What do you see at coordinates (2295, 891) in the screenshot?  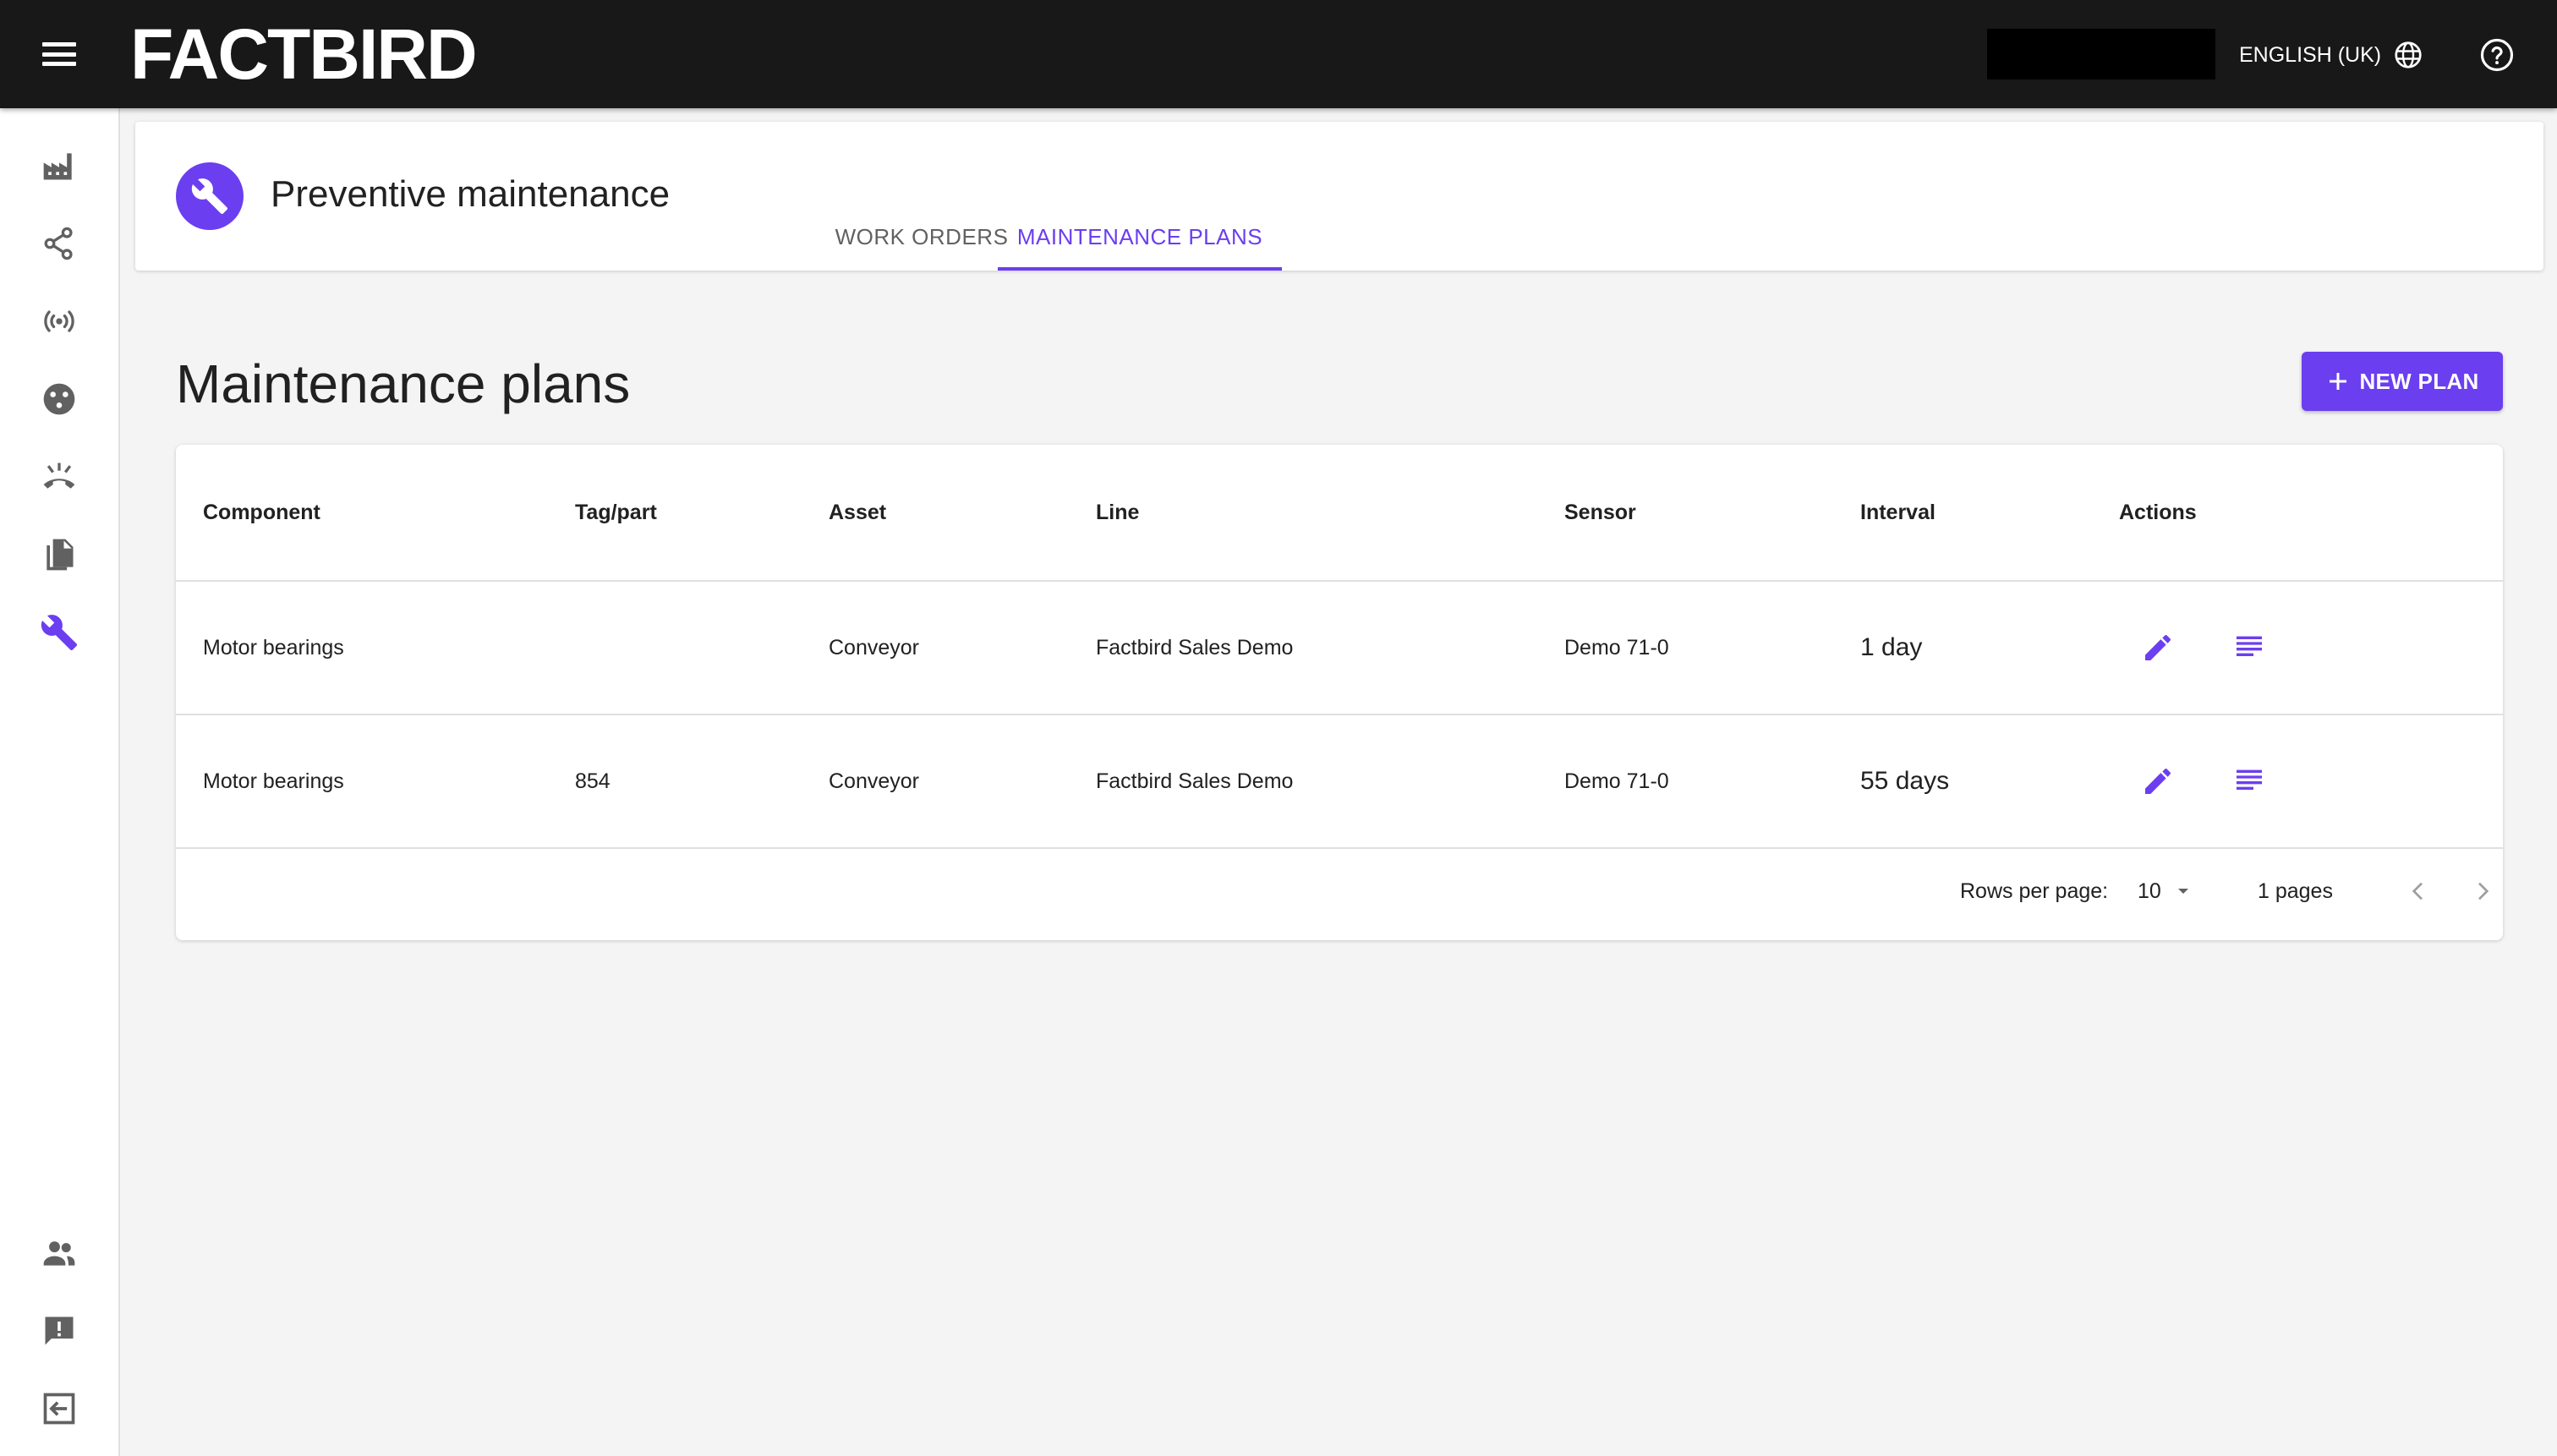 I see `page-count: 1 pages` at bounding box center [2295, 891].